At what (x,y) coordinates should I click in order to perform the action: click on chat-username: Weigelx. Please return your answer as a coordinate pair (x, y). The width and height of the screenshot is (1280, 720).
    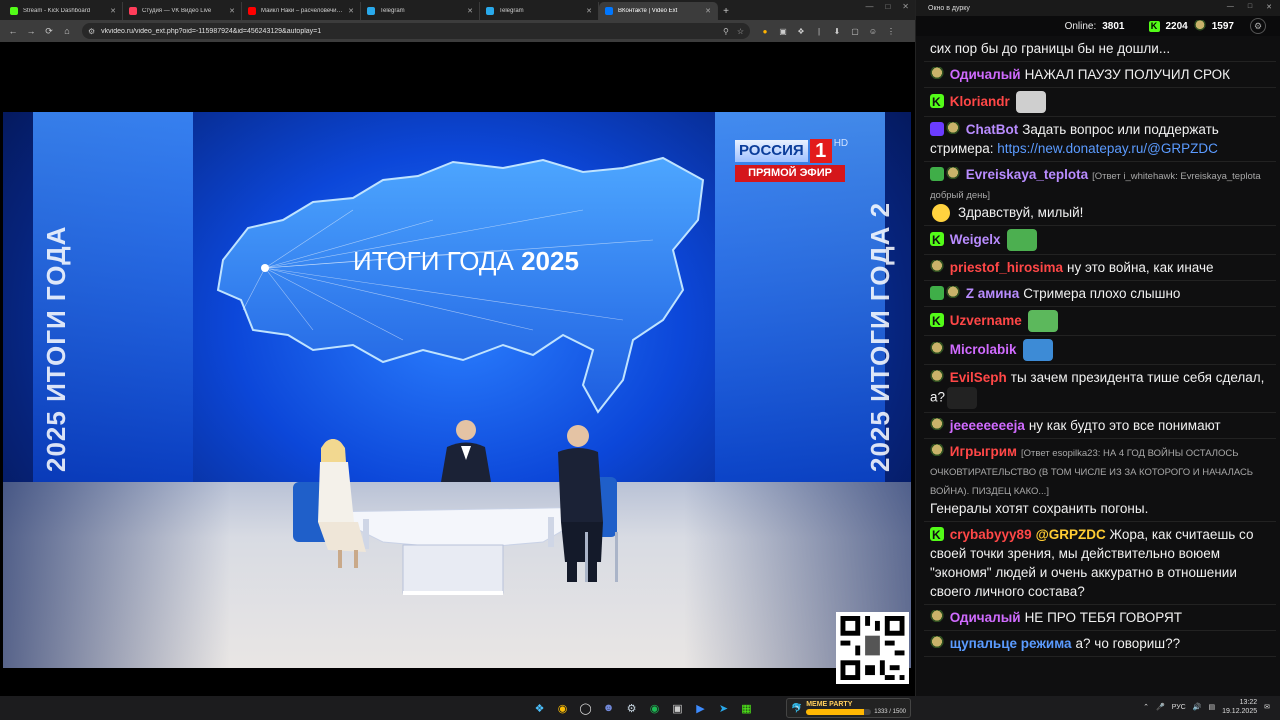
    Looking at the image, I should click on (975, 239).